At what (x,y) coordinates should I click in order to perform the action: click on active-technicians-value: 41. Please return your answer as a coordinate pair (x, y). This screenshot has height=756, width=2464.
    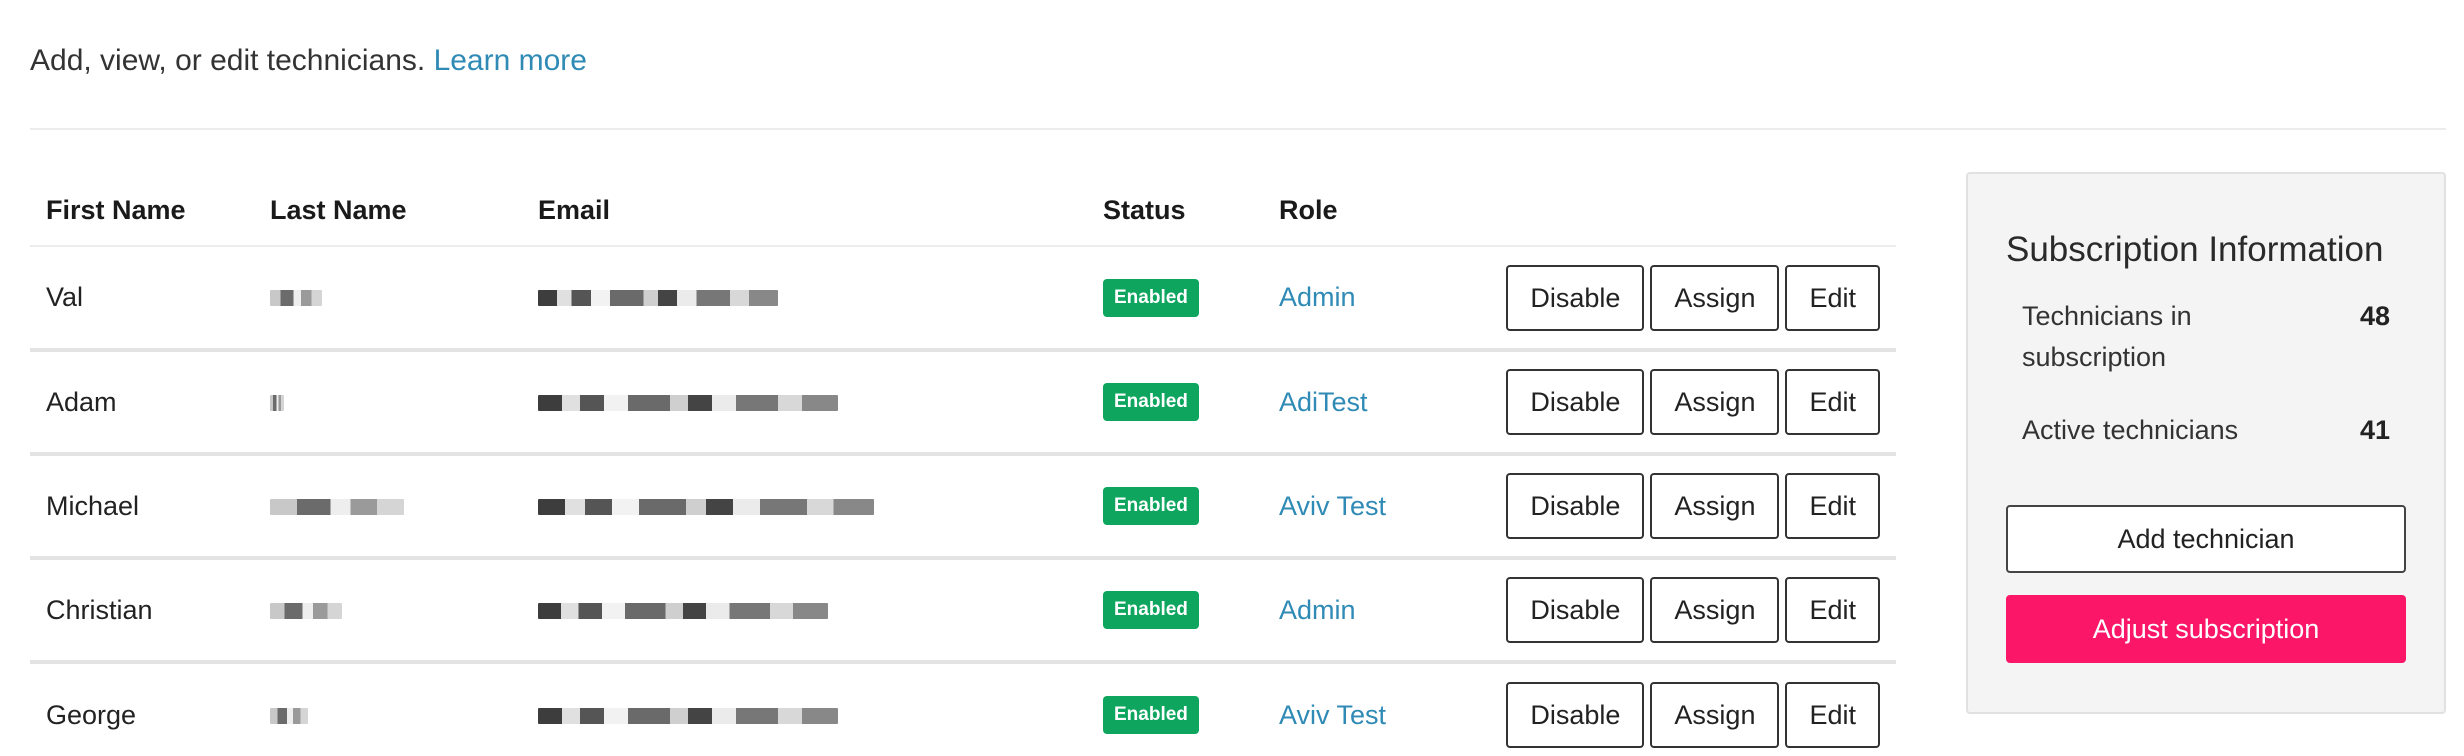
    Looking at the image, I should click on (2374, 430).